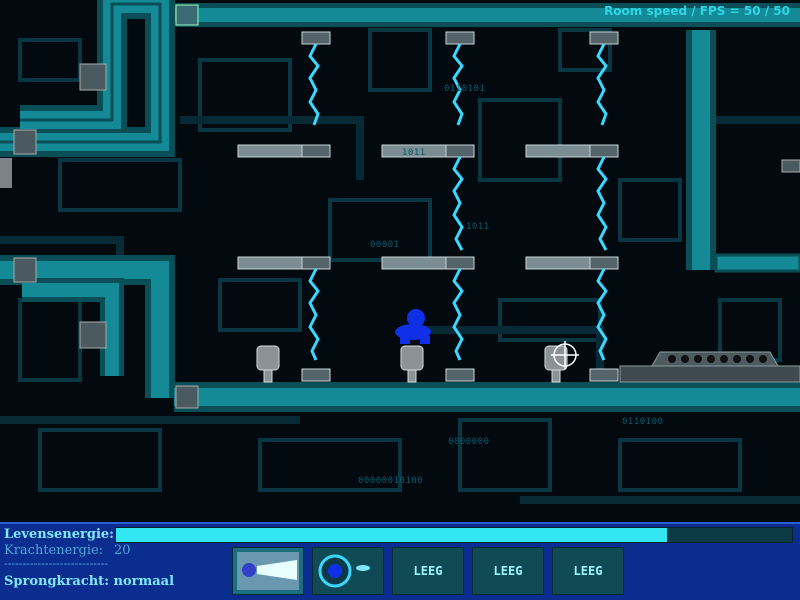  I want to click on metal-ledges, so click(414, 207).